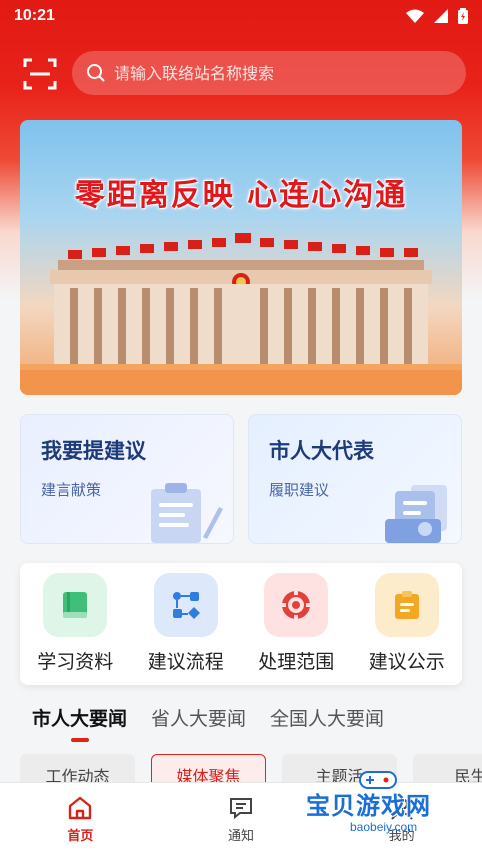 This screenshot has width=482, height=857. I want to click on nav-label: 通知, so click(240, 836).